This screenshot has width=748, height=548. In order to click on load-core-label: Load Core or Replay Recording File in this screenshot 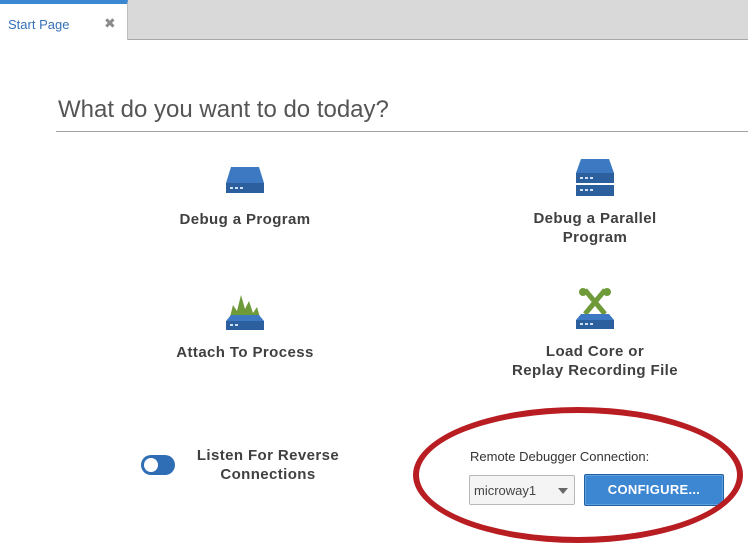, I will do `click(595, 361)`.